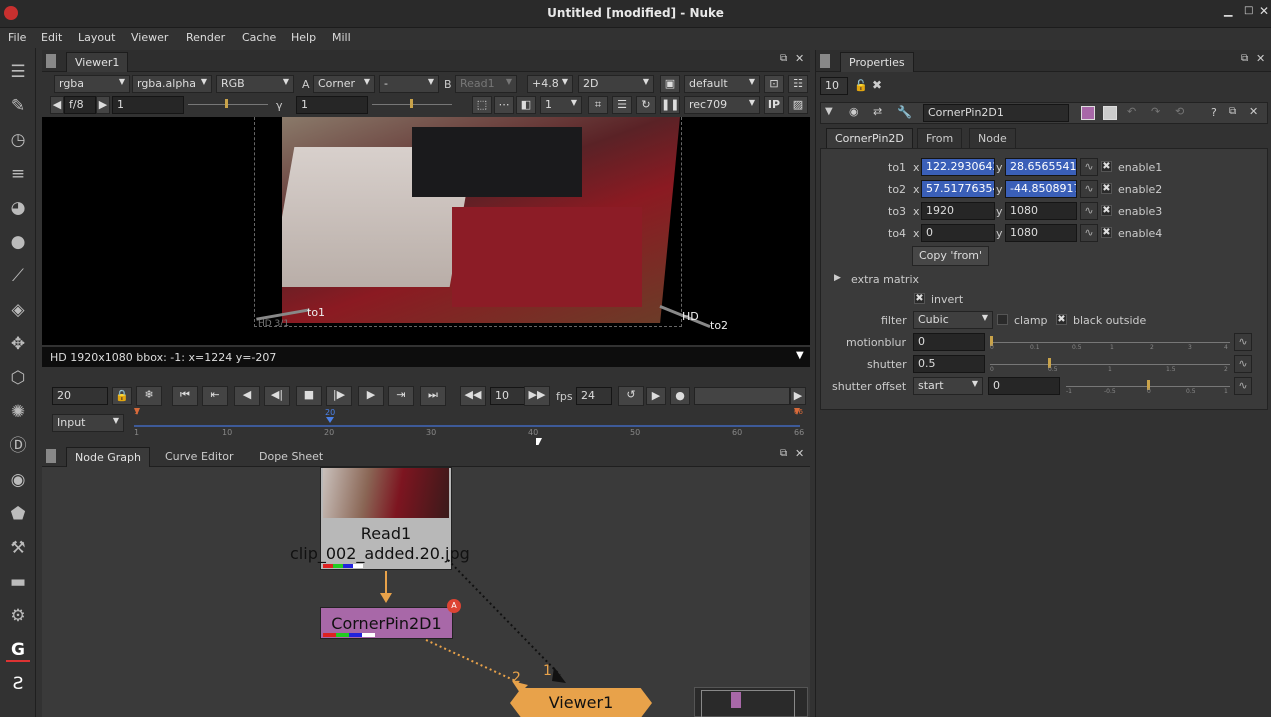 The width and height of the screenshot is (1271, 717). What do you see at coordinates (1179, 111) in the screenshot?
I see `revert-icon: ⟲` at bounding box center [1179, 111].